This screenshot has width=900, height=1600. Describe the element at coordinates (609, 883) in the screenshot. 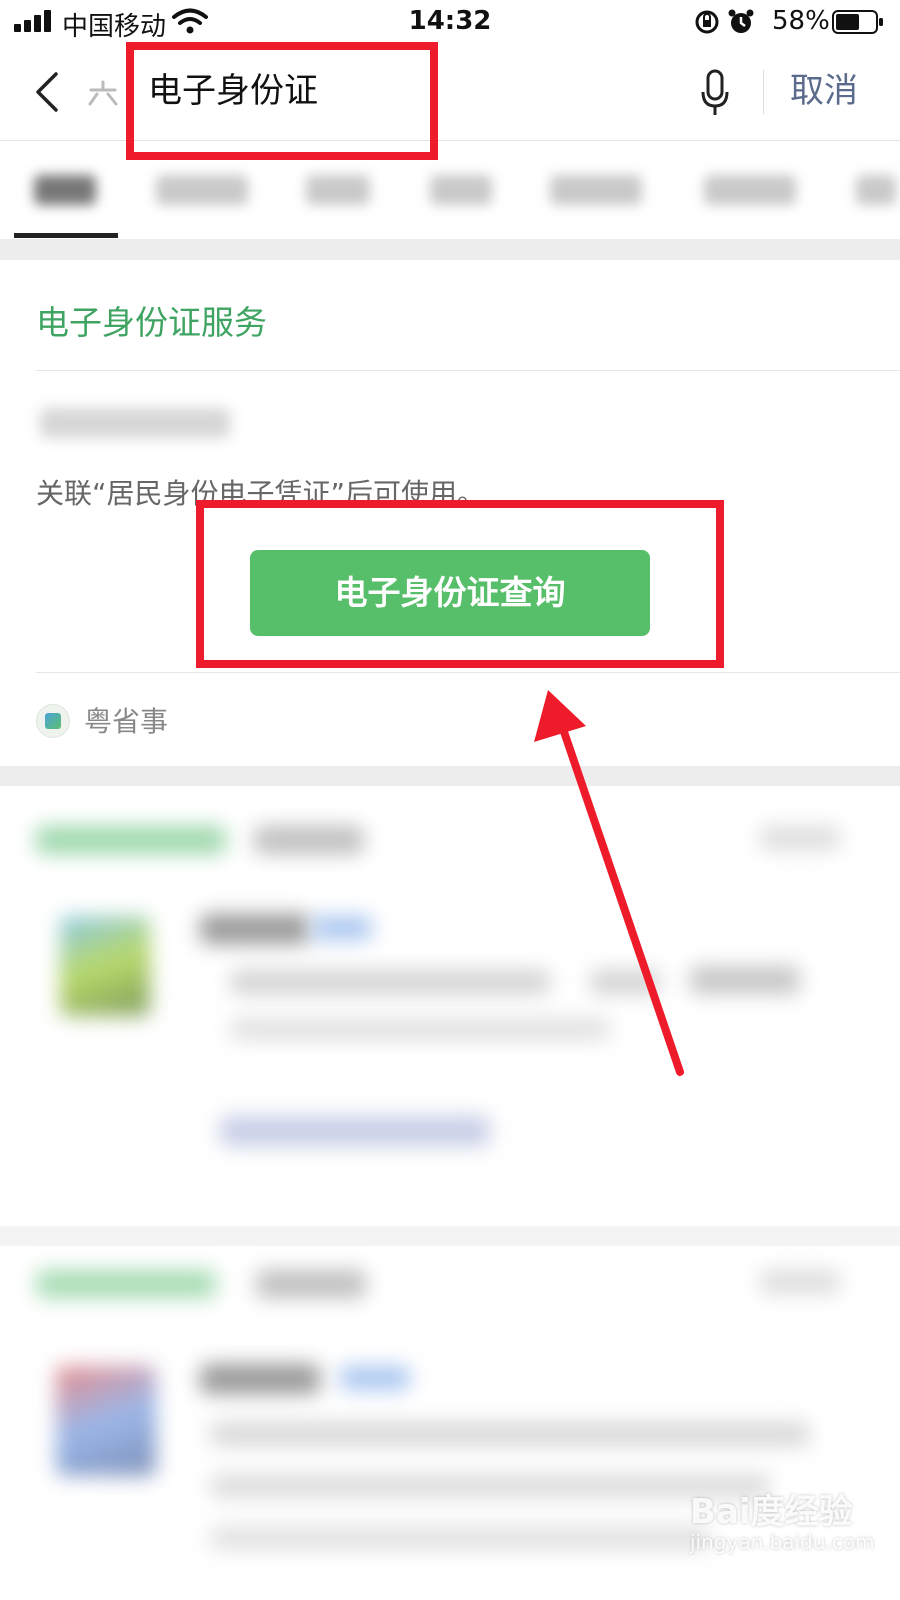

I see `annotation-arrow` at that location.